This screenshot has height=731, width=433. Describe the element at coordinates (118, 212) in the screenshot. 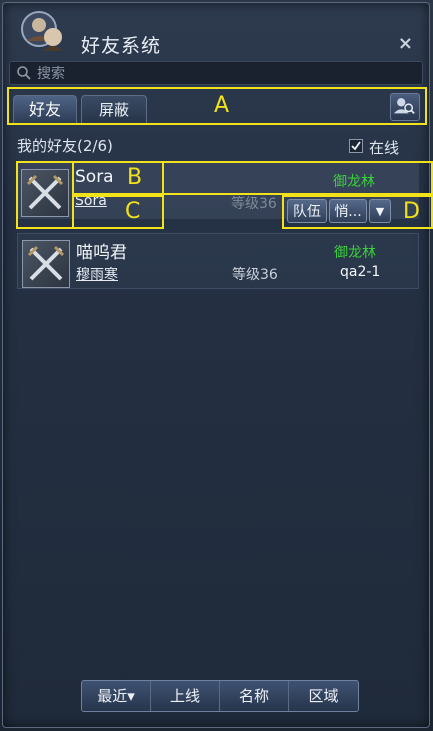

I see `annotation-box-c` at that location.